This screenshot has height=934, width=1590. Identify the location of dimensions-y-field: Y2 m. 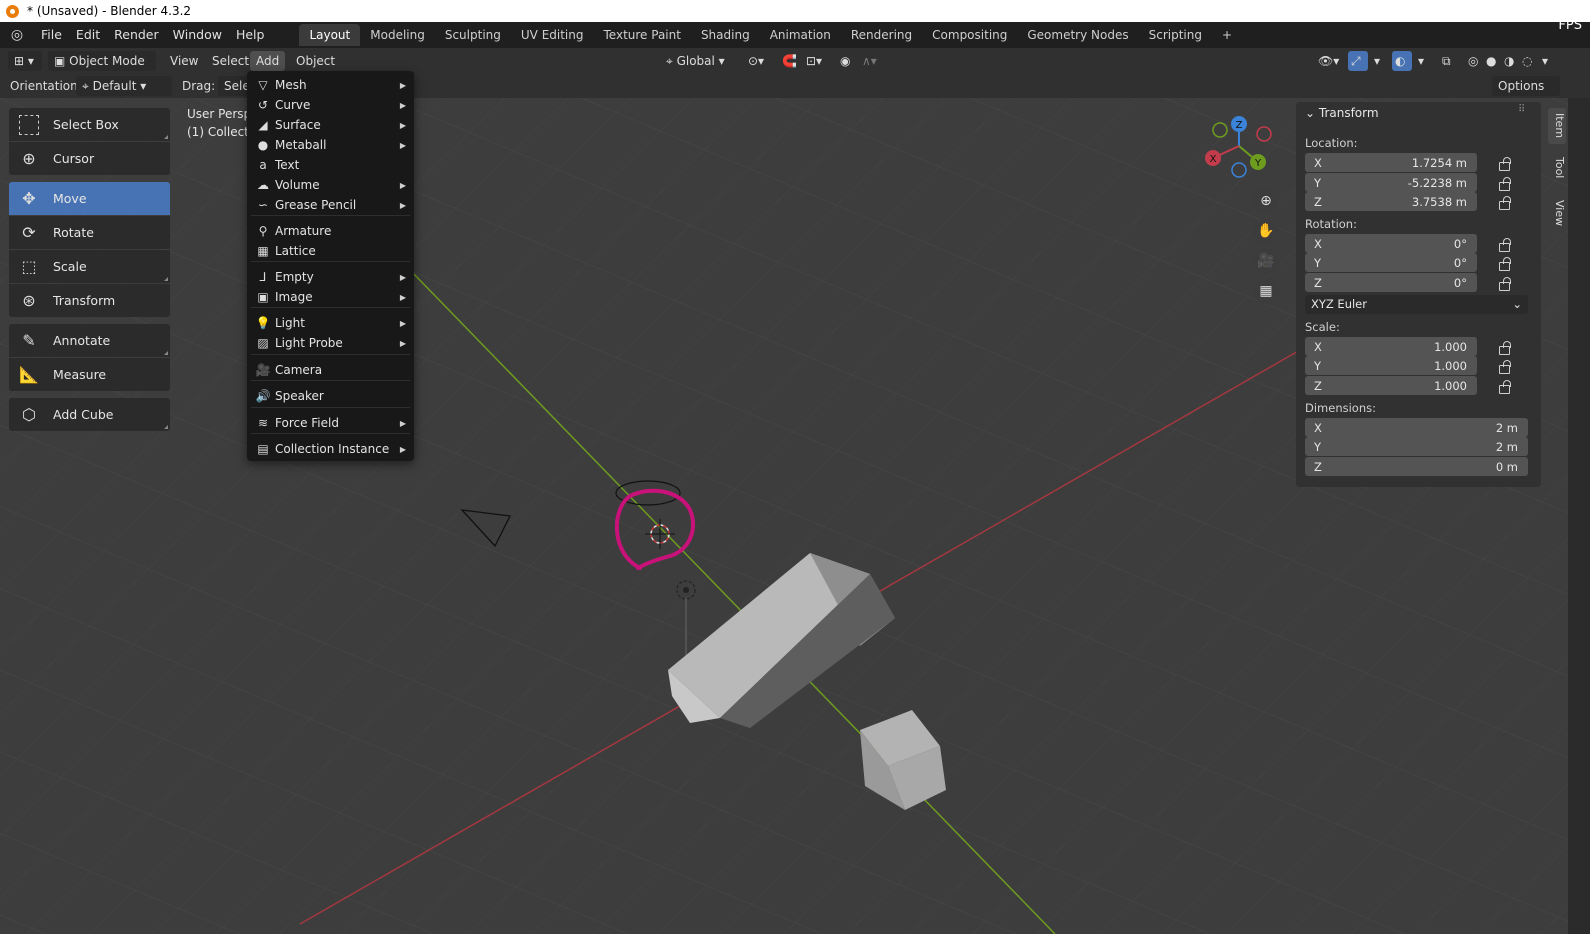
(1416, 446).